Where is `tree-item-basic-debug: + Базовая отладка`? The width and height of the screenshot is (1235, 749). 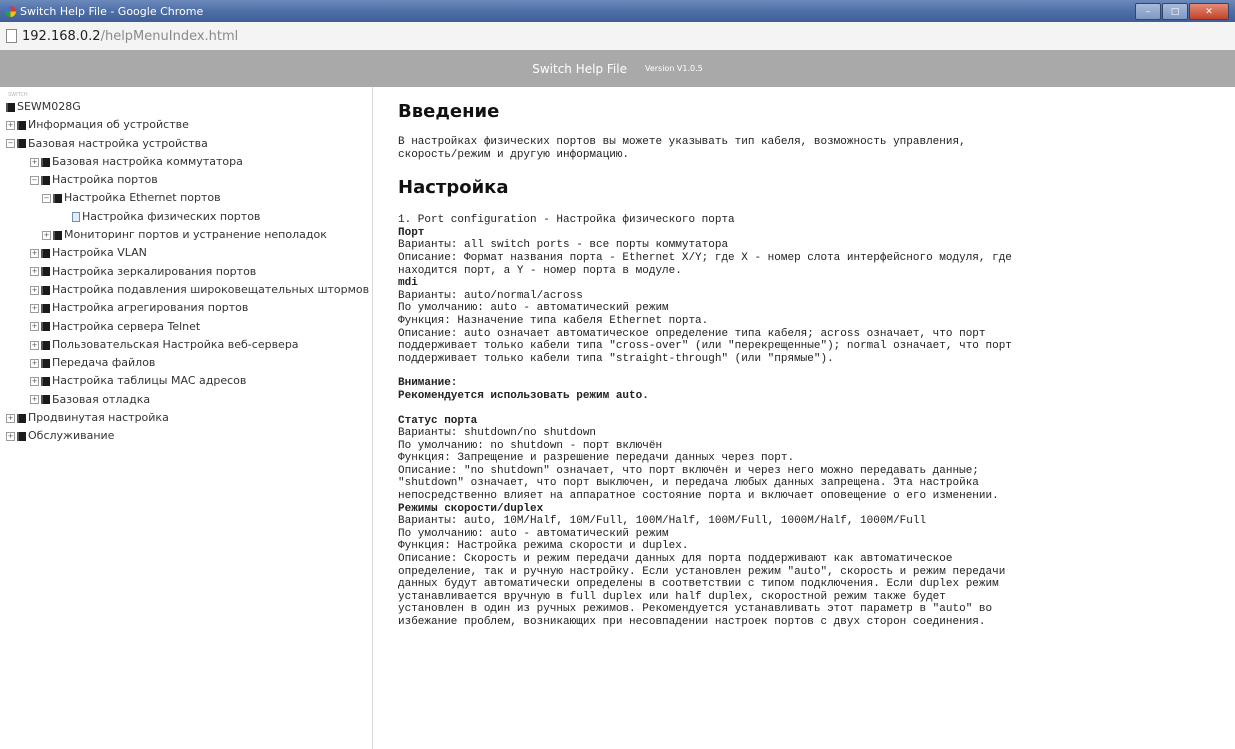 tree-item-basic-debug: + Базовая отладка is located at coordinates (186, 400).